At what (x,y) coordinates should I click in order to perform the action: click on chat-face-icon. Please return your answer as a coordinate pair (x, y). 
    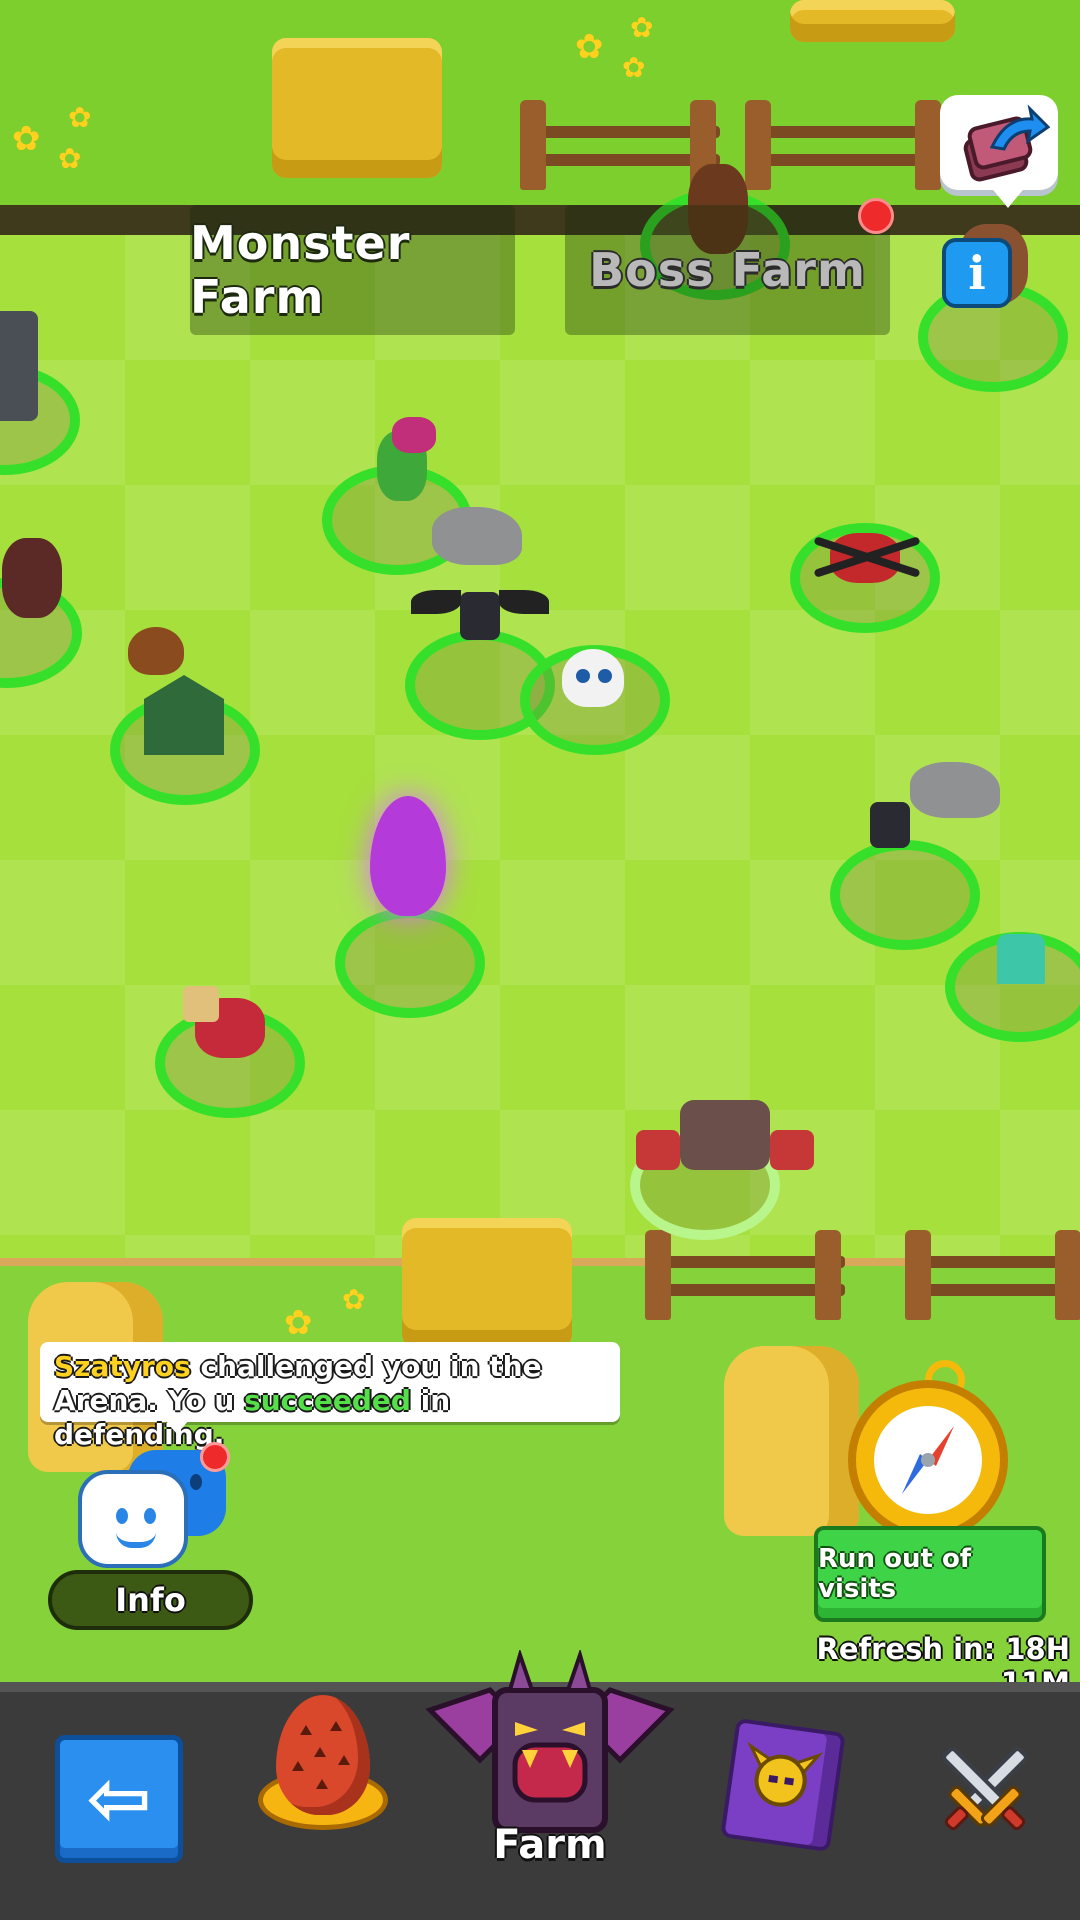
    Looking at the image, I should click on (133, 1519).